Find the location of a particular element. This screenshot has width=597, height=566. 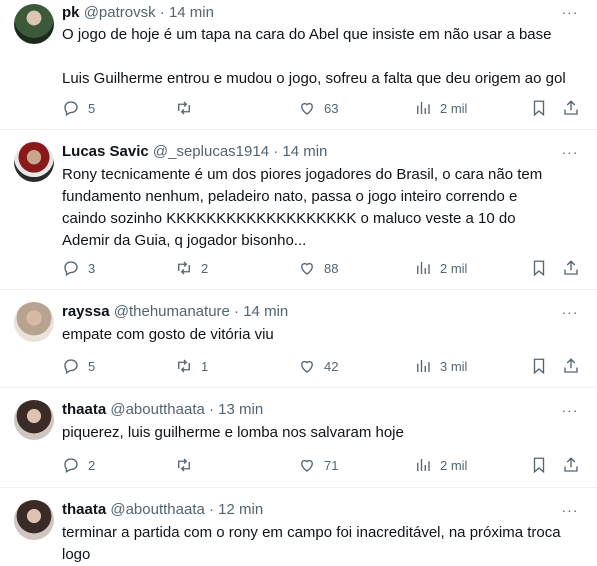

tweet-timestamp: 12 min is located at coordinates (240, 509).